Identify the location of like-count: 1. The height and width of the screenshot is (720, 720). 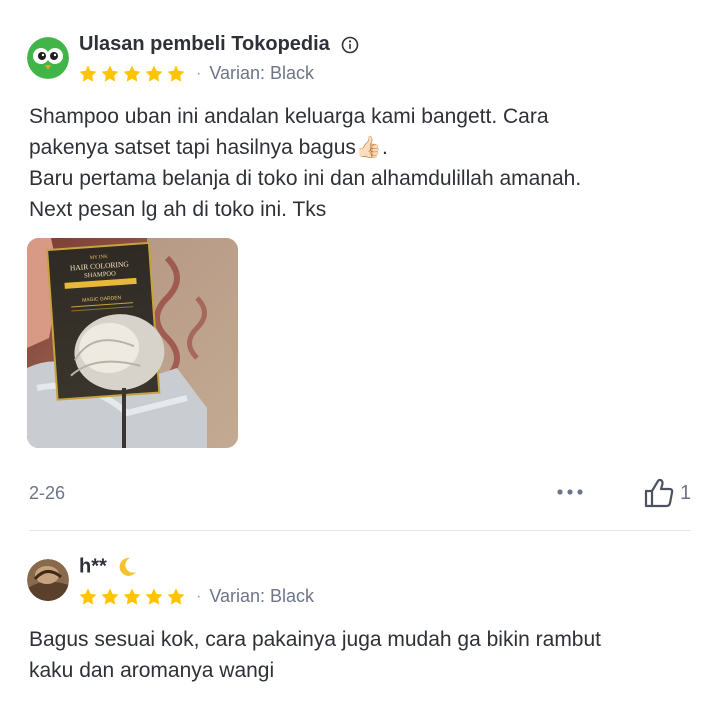
(686, 492).